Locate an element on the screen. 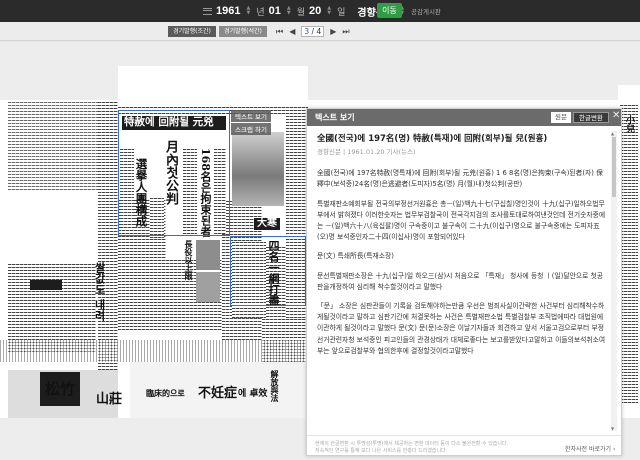  date-selector: 1961 ▲ ▼ 년 01 ▲ ▼ 월 20 ▲ ▼ 일 경향신문 ▲ ▼ is located at coordinates (304, 11).